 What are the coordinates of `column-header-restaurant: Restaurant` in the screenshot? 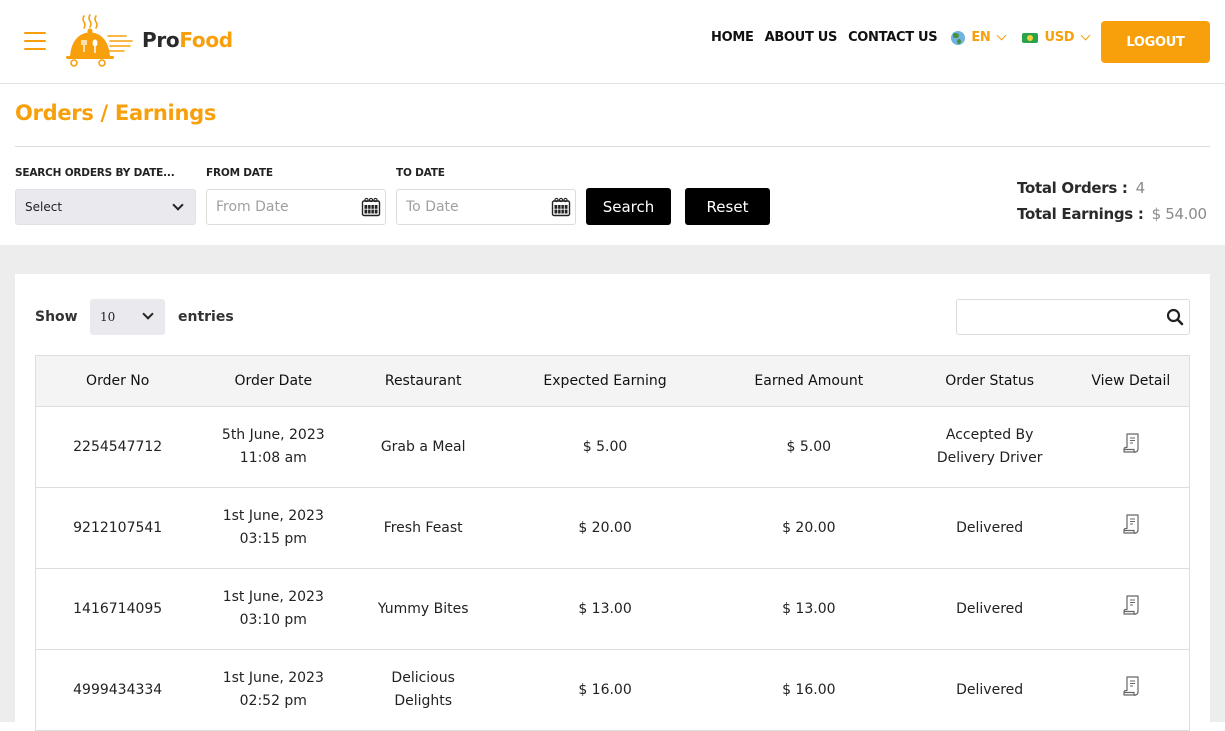 It's located at (423, 381).